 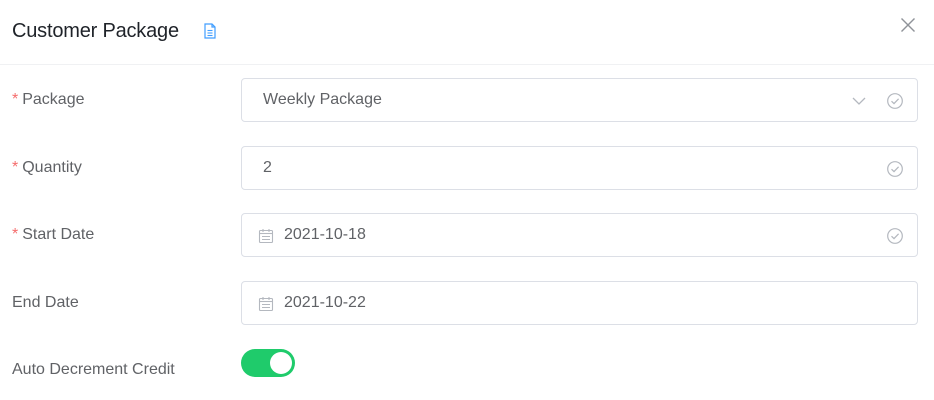 I want to click on start-date-row: * Start Date 2021-10-18, so click(x=467, y=235).